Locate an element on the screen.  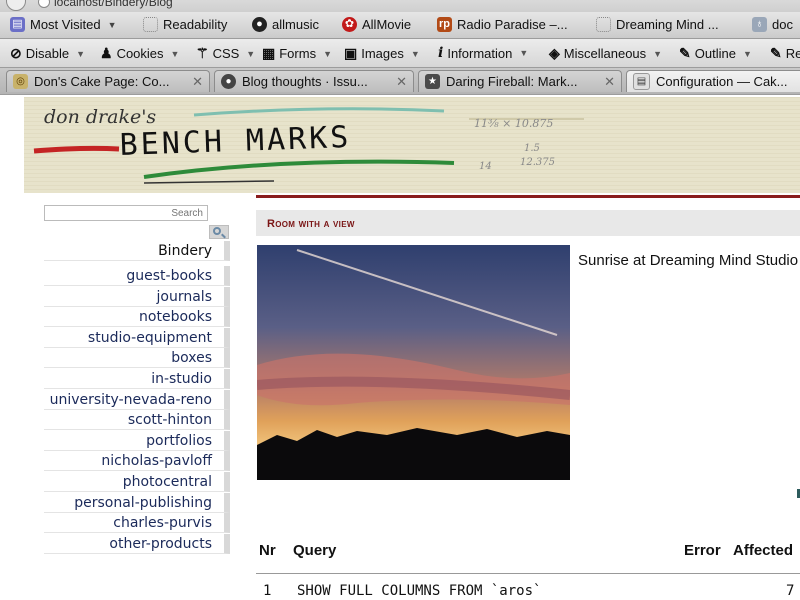
tab-dons-cake-page: ◎ Don's Cake Page: Co... ✕ is located at coordinates (108, 81).